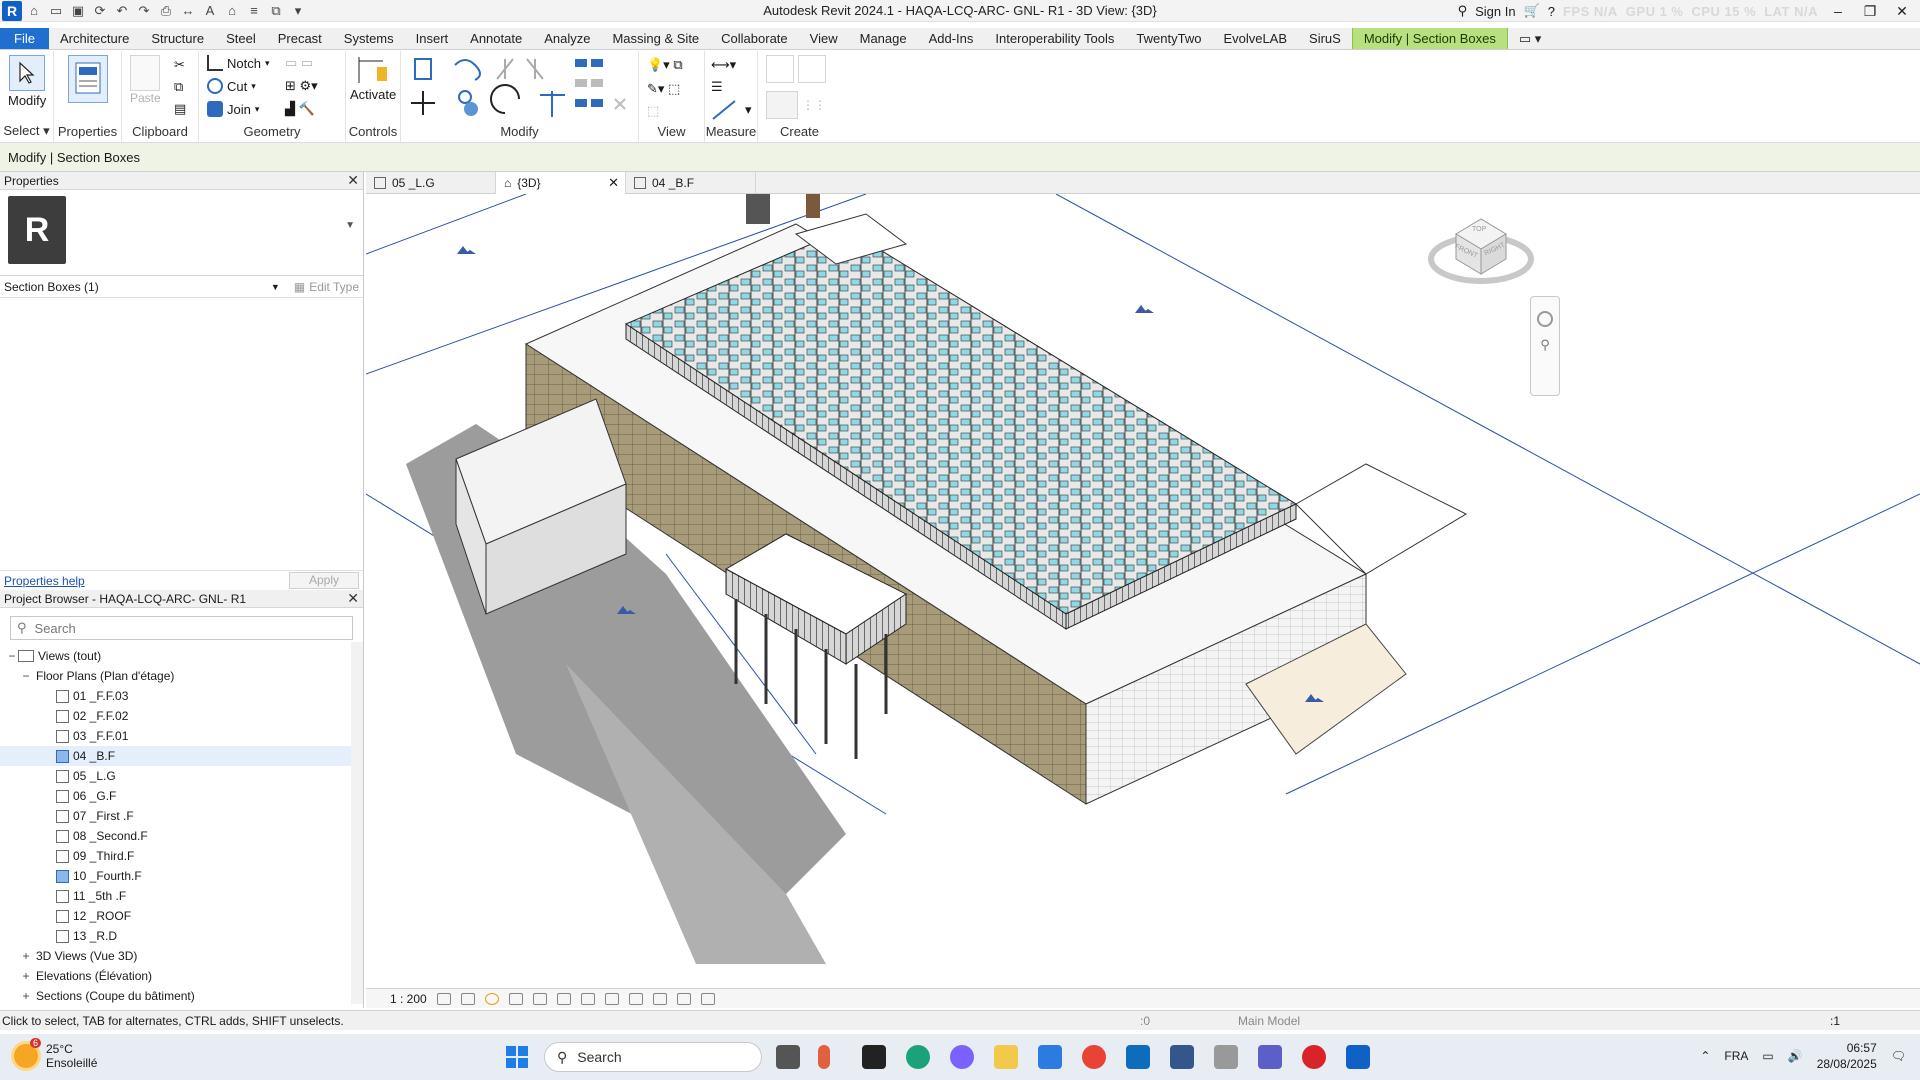  What do you see at coordinates (181, 936) in the screenshot?
I see `tree-item-plan: 13 _R.D` at bounding box center [181, 936].